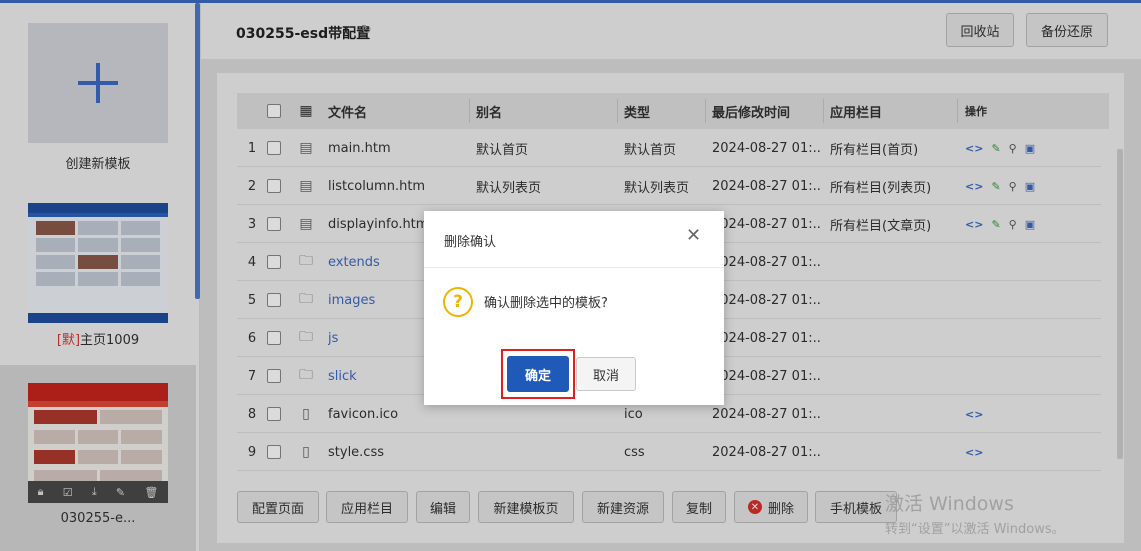 This screenshot has width=1141, height=551. I want to click on dialog-title: 删除确认, so click(470, 242).